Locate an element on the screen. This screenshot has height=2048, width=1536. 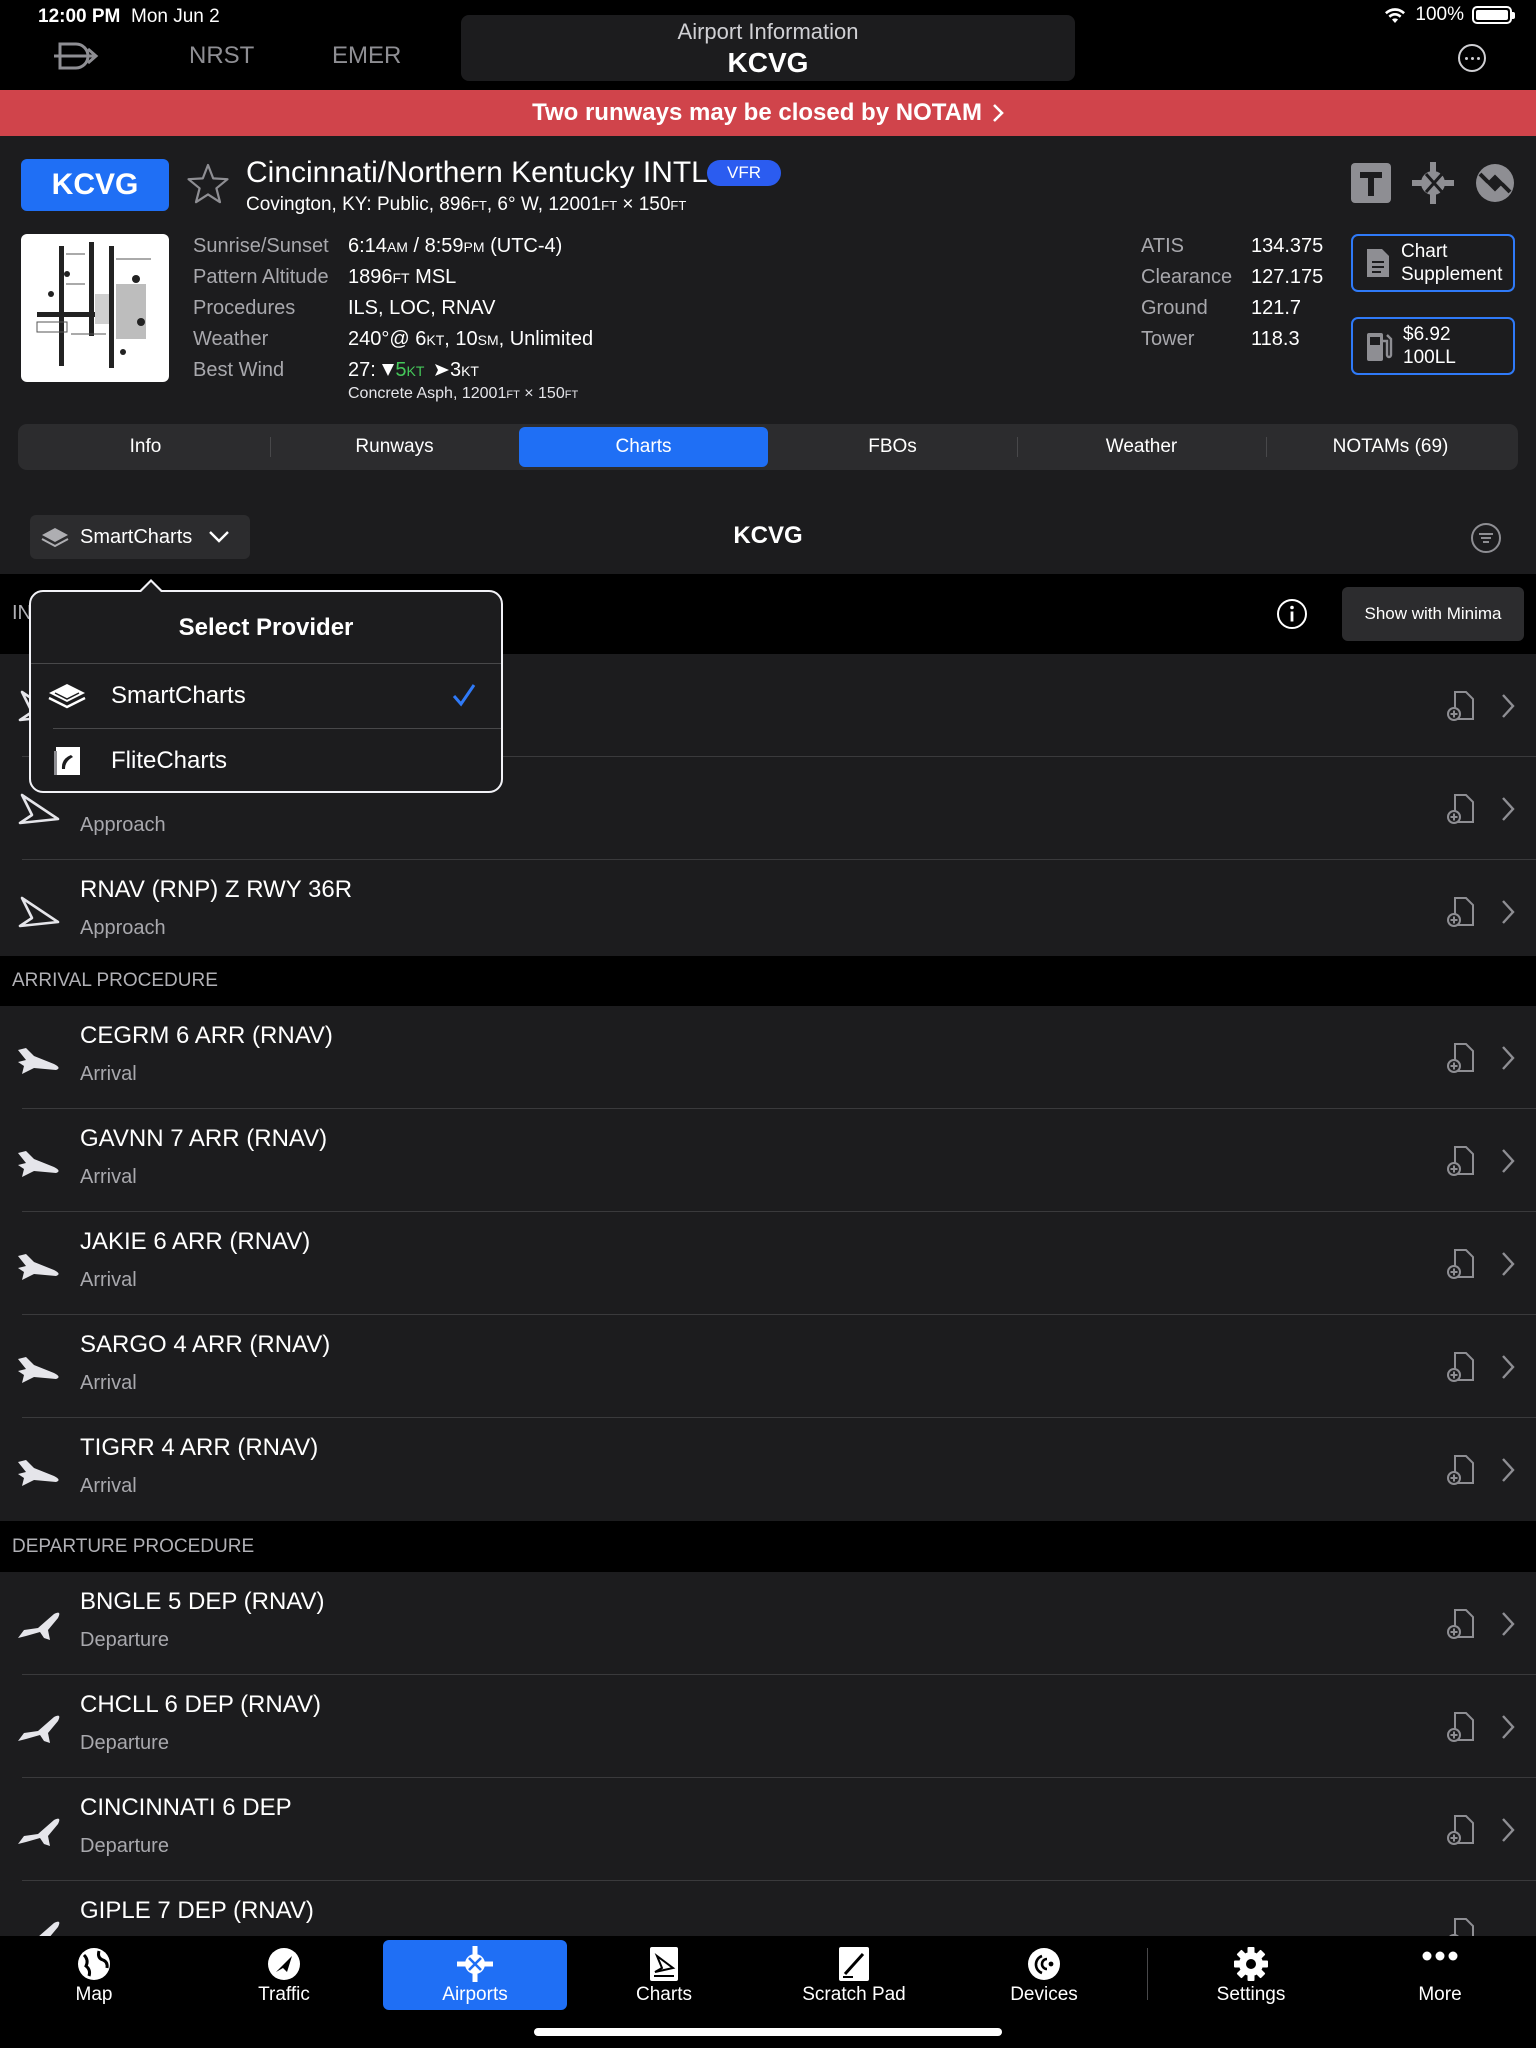
list-item: JAKIE 6 ARR (RNAV) Arrival is located at coordinates (768, 1263).